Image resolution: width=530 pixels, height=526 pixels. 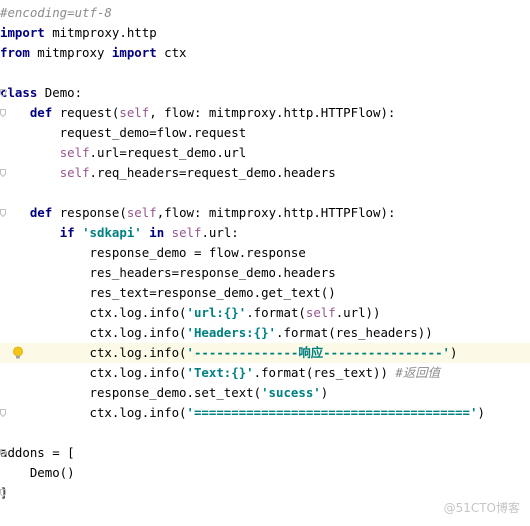 What do you see at coordinates (220, 372) in the screenshot?
I see `string-literal: 'Text:{}'` at bounding box center [220, 372].